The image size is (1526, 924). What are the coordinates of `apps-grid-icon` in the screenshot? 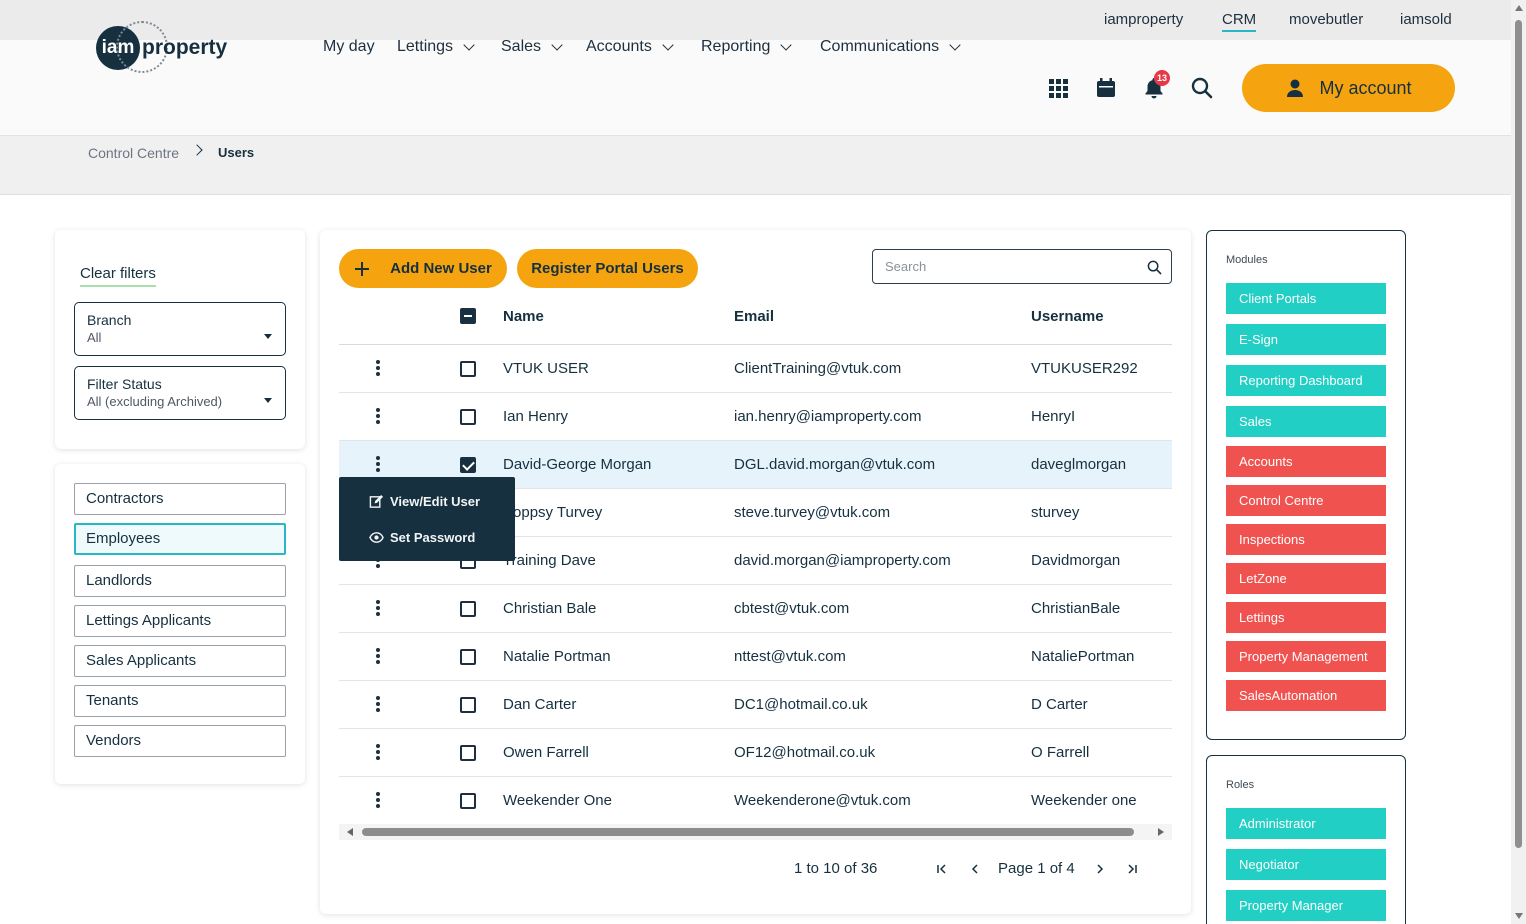 It's located at (1058, 88).